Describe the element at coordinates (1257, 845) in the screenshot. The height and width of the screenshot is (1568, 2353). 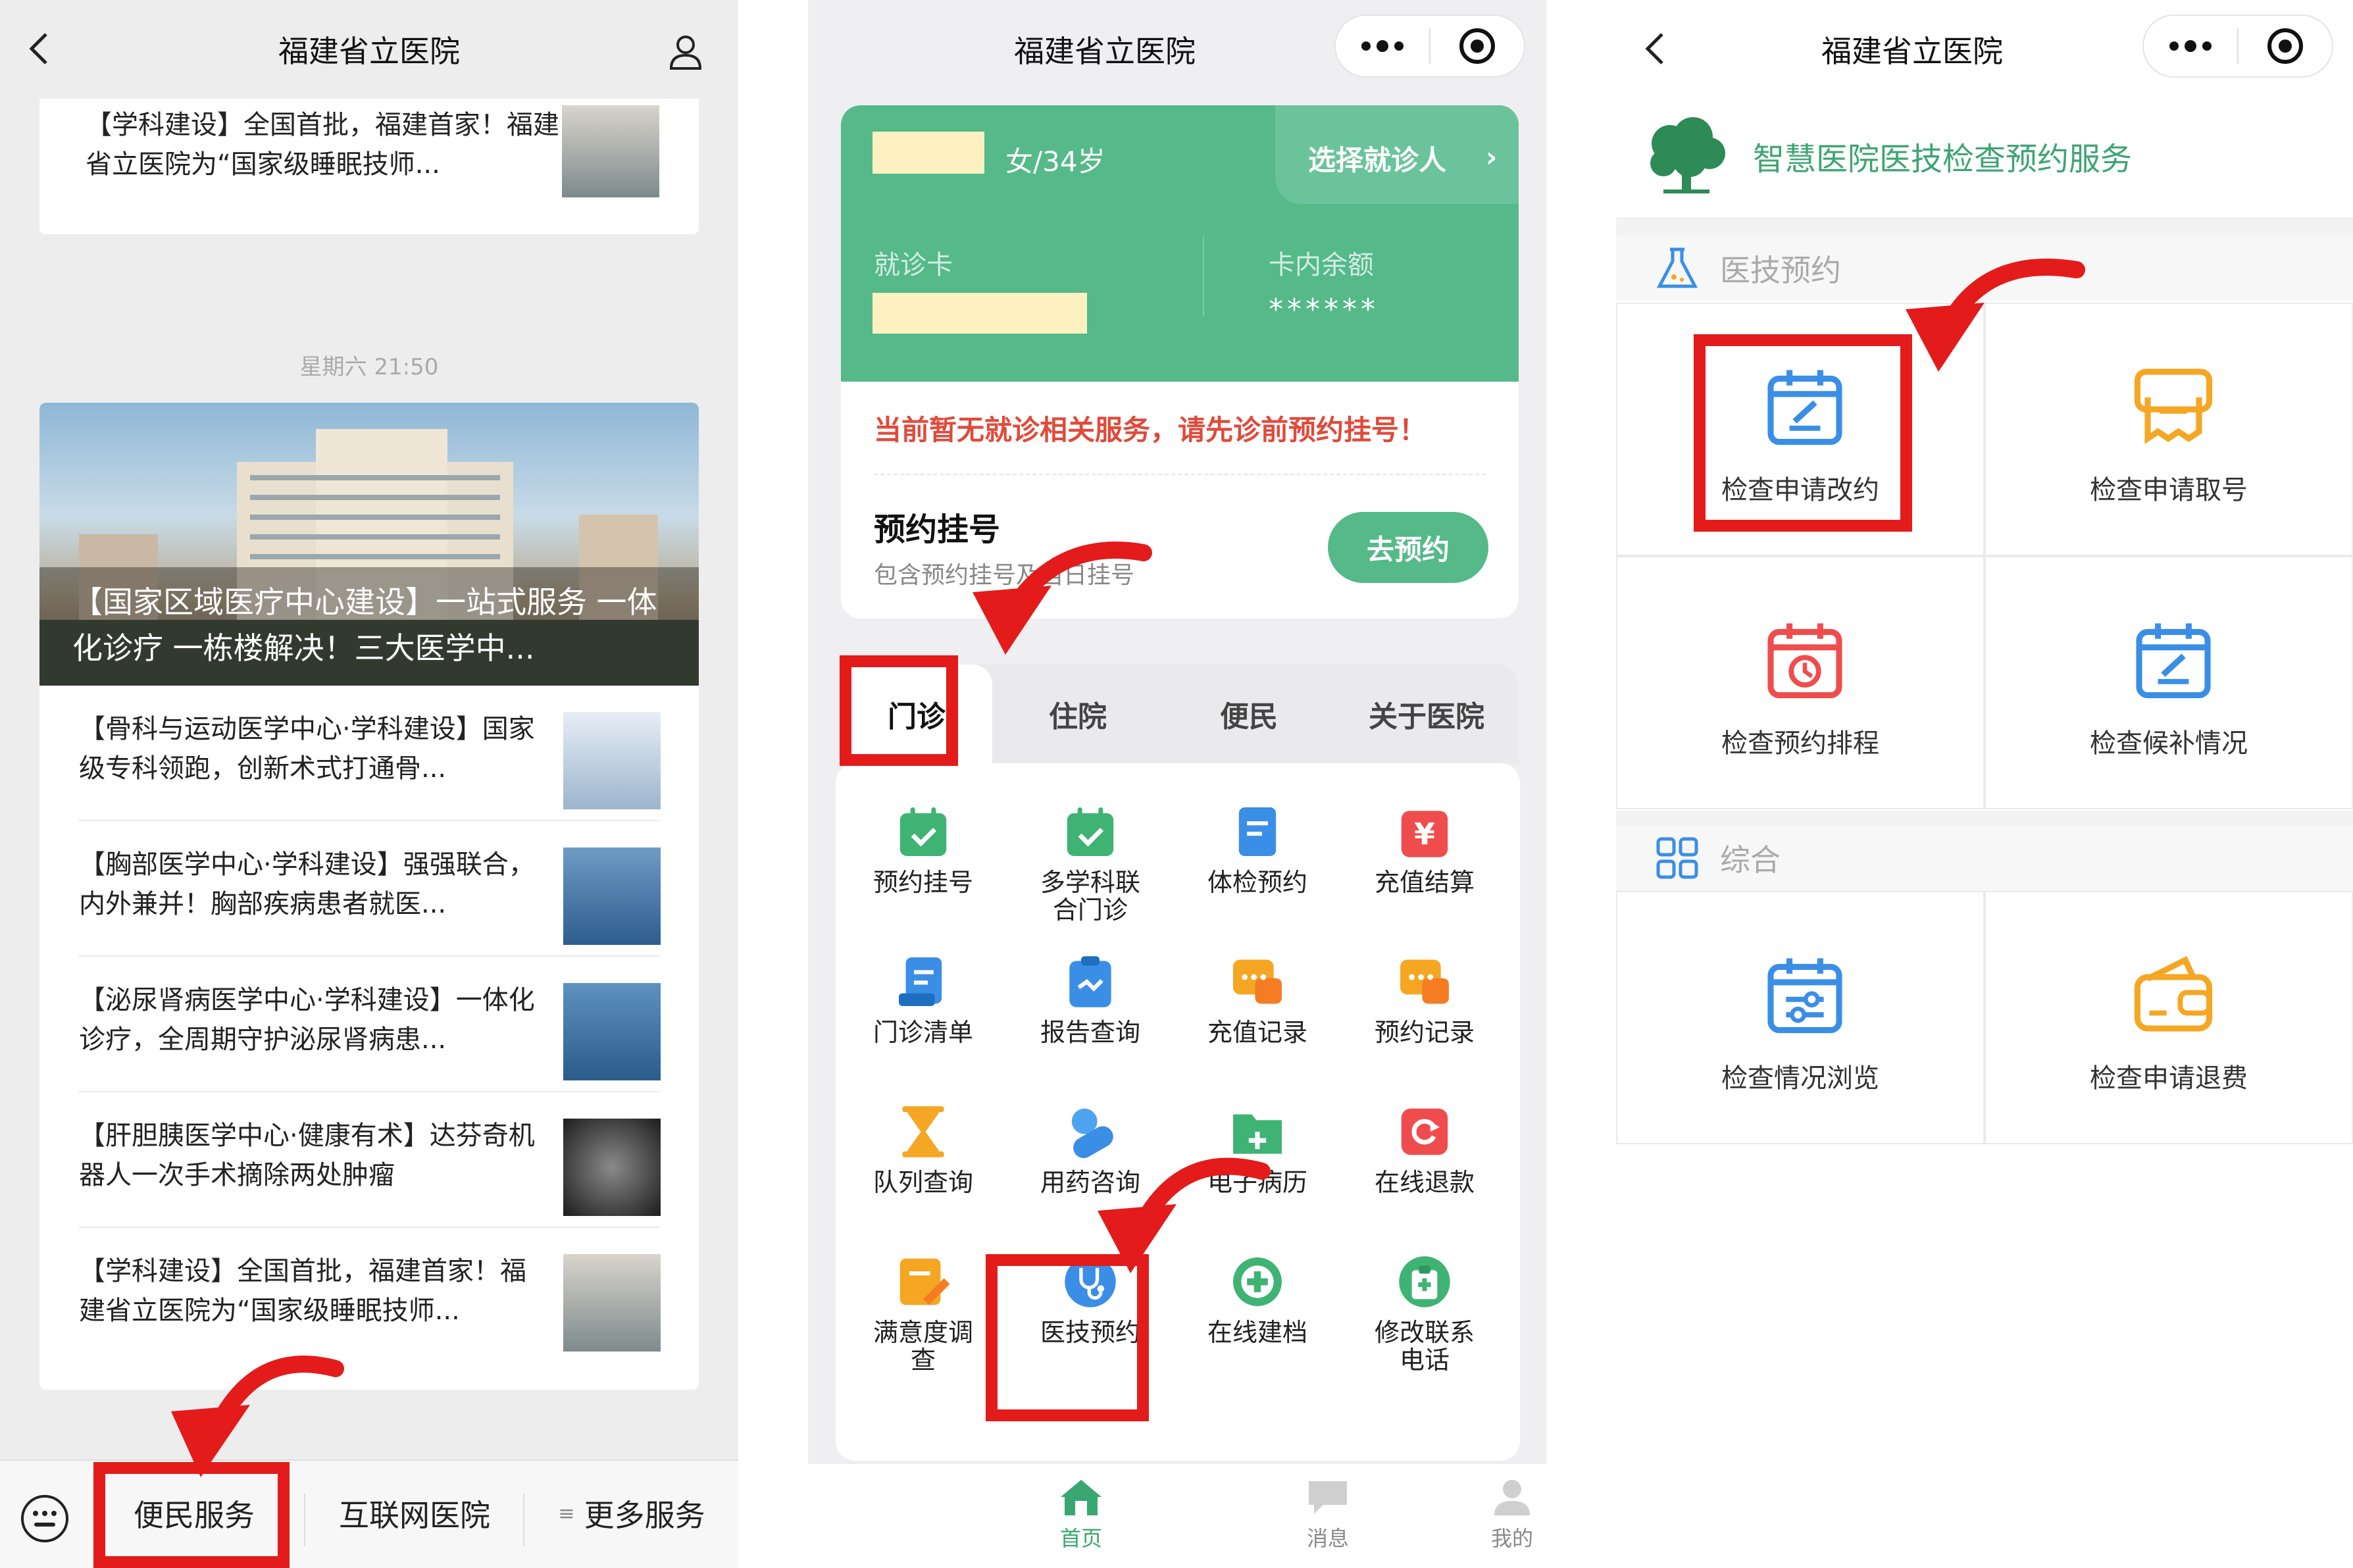
I see `service-item: 体检预约` at that location.